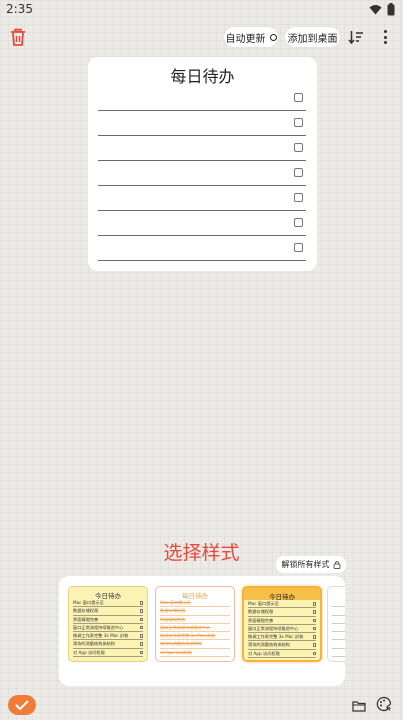 The height and width of the screenshot is (720, 403). Describe the element at coordinates (385, 31) in the screenshot. I see `more-vertical-icon` at that location.